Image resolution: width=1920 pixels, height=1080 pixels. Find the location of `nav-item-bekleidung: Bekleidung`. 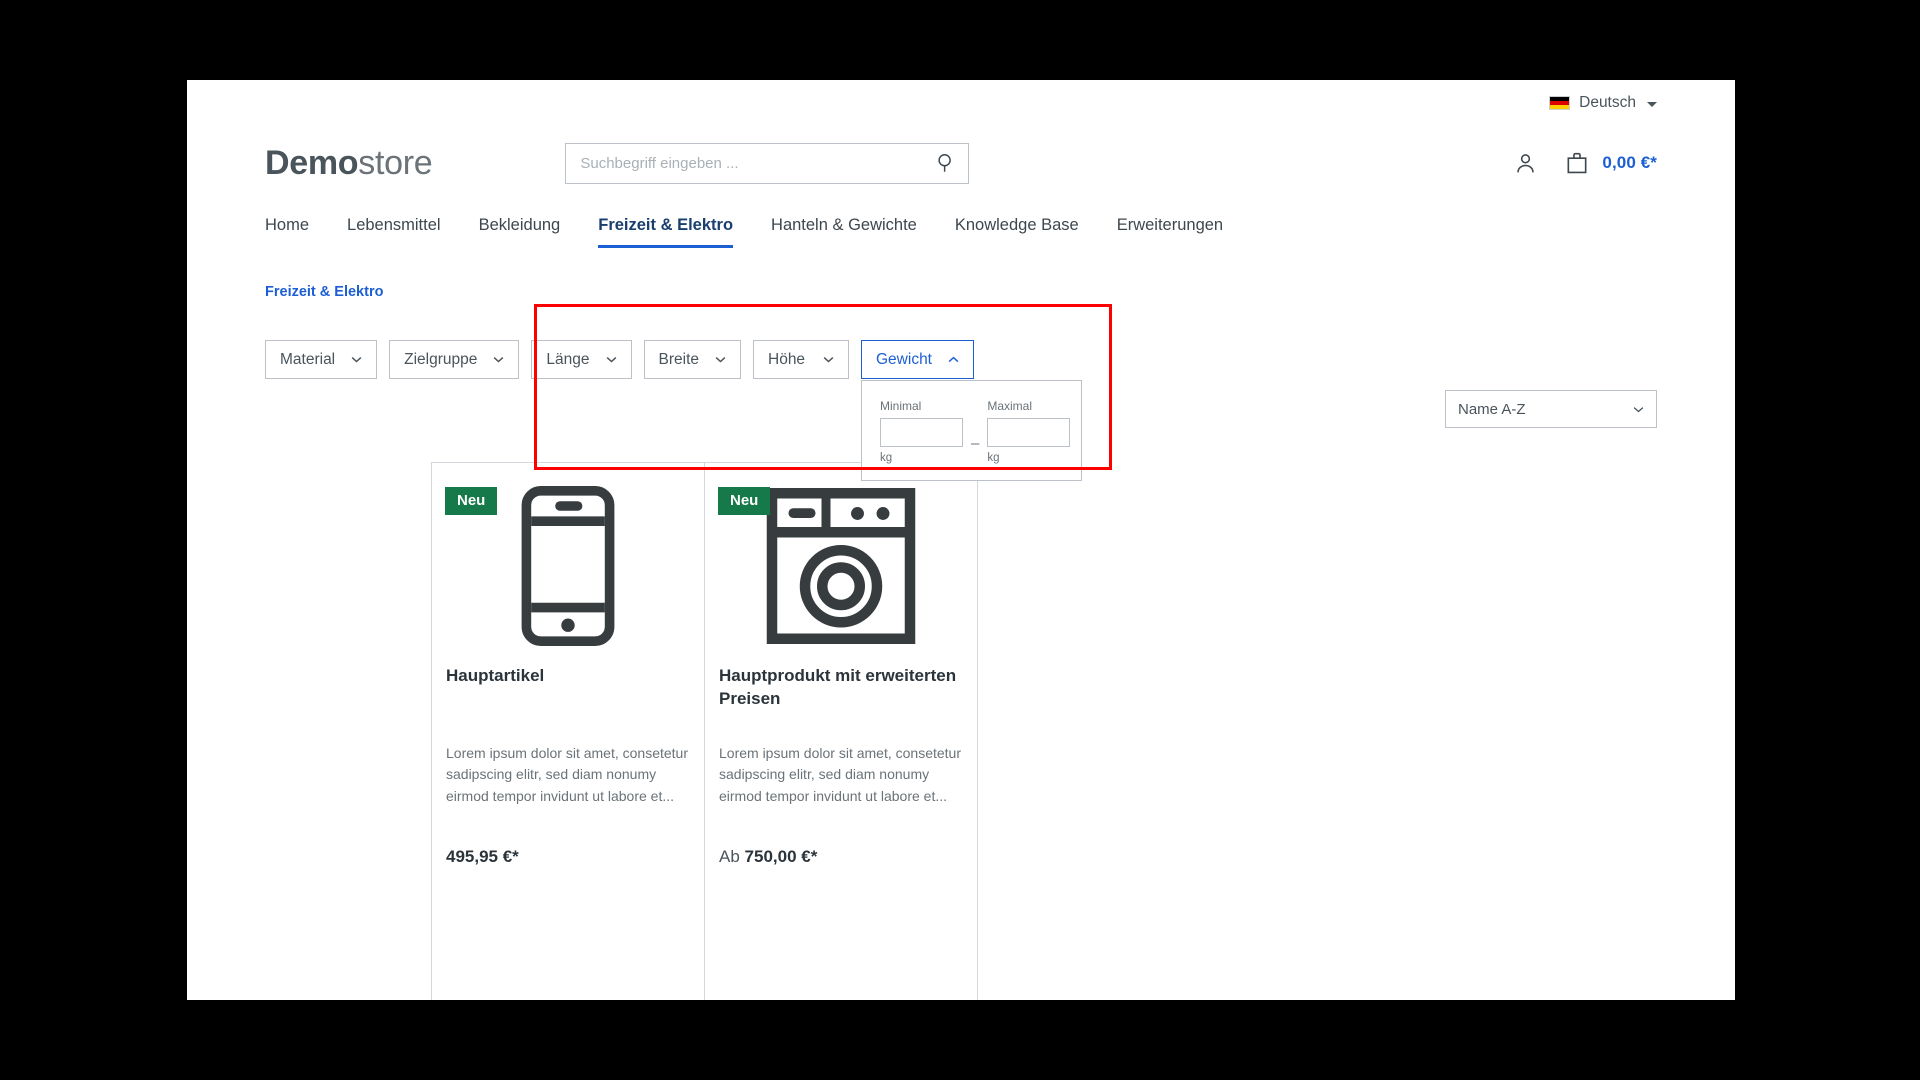

nav-item-bekleidung: Bekleidung is located at coordinates (520, 232).